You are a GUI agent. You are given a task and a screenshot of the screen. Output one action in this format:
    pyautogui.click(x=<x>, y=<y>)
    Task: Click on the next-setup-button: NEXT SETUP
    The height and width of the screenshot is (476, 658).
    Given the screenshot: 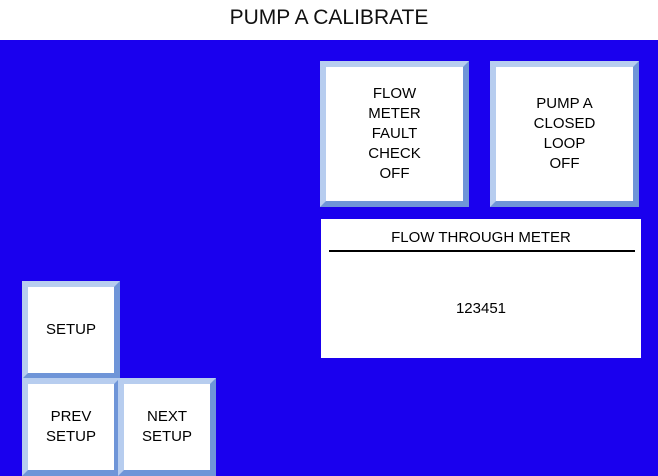 What is the action you would take?
    pyautogui.click(x=167, y=427)
    